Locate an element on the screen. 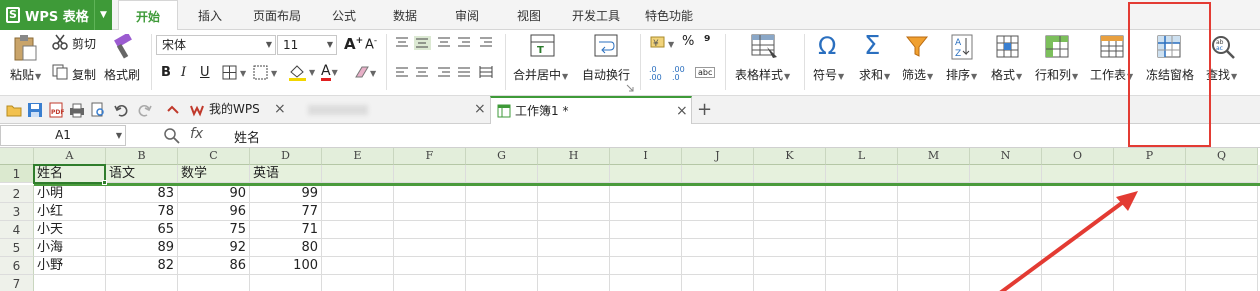 The height and width of the screenshot is (291, 1260). column-header-f: F is located at coordinates (430, 156).